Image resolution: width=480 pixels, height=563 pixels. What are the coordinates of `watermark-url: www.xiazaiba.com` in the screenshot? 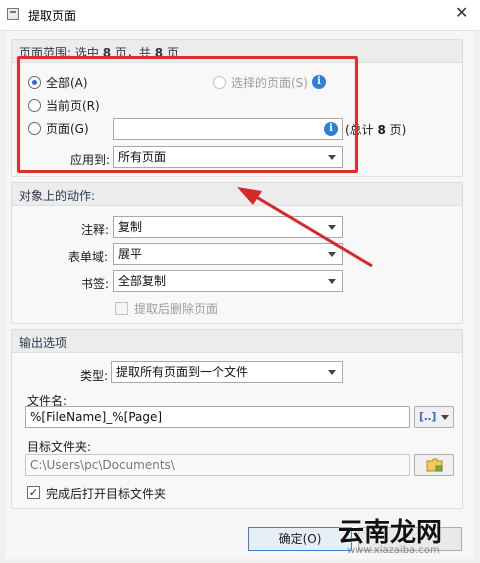 It's located at (393, 550).